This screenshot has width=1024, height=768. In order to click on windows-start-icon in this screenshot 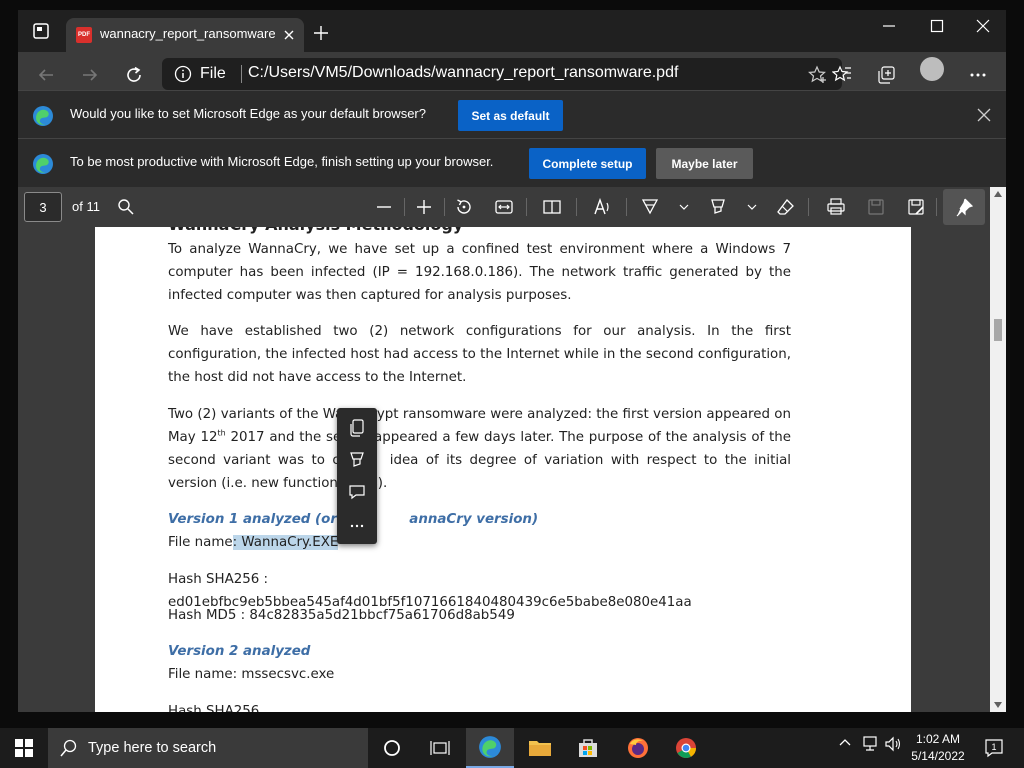, I will do `click(24, 748)`.